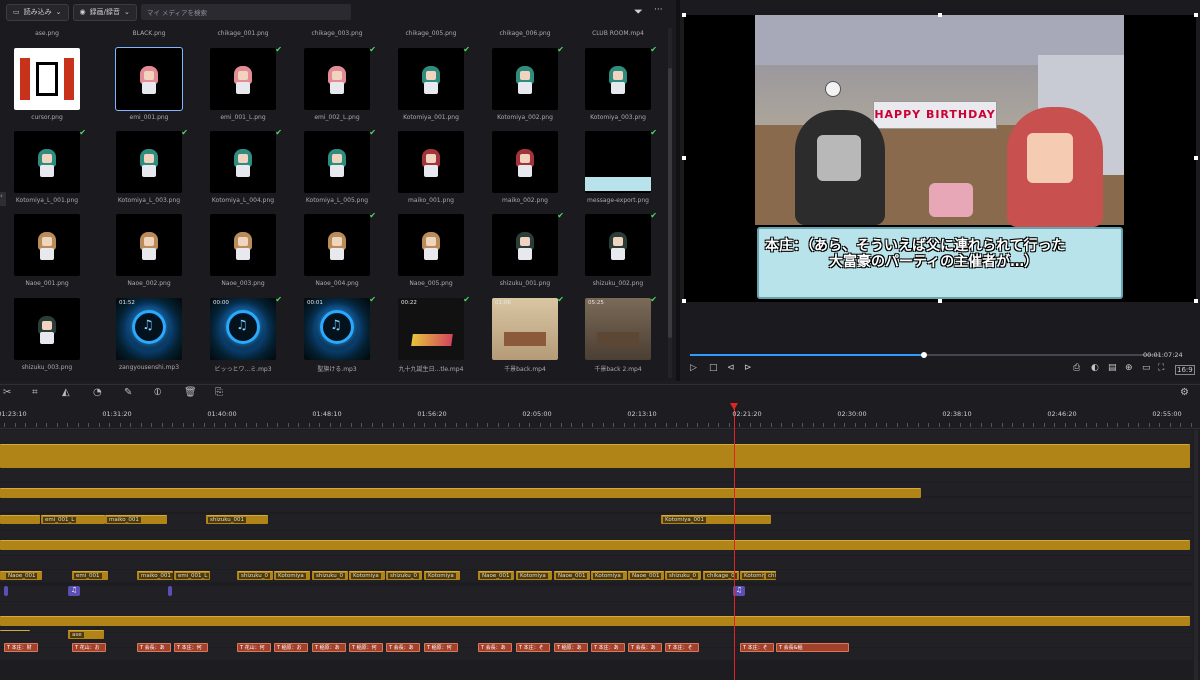  What do you see at coordinates (731, 368) in the screenshot?
I see `prev-frame-icon: ⊲` at bounding box center [731, 368].